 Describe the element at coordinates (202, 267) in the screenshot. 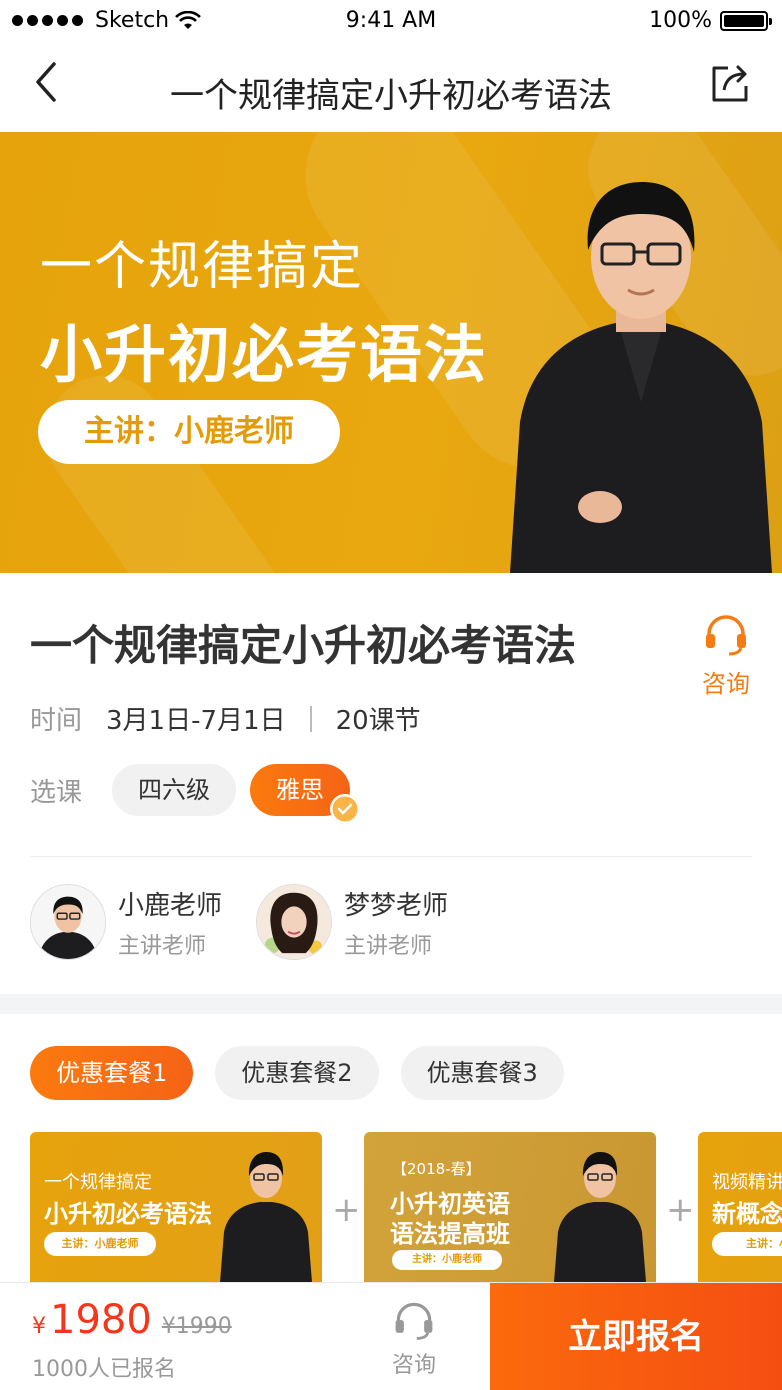

I see `banner-line1: 一个规律搞定` at that location.